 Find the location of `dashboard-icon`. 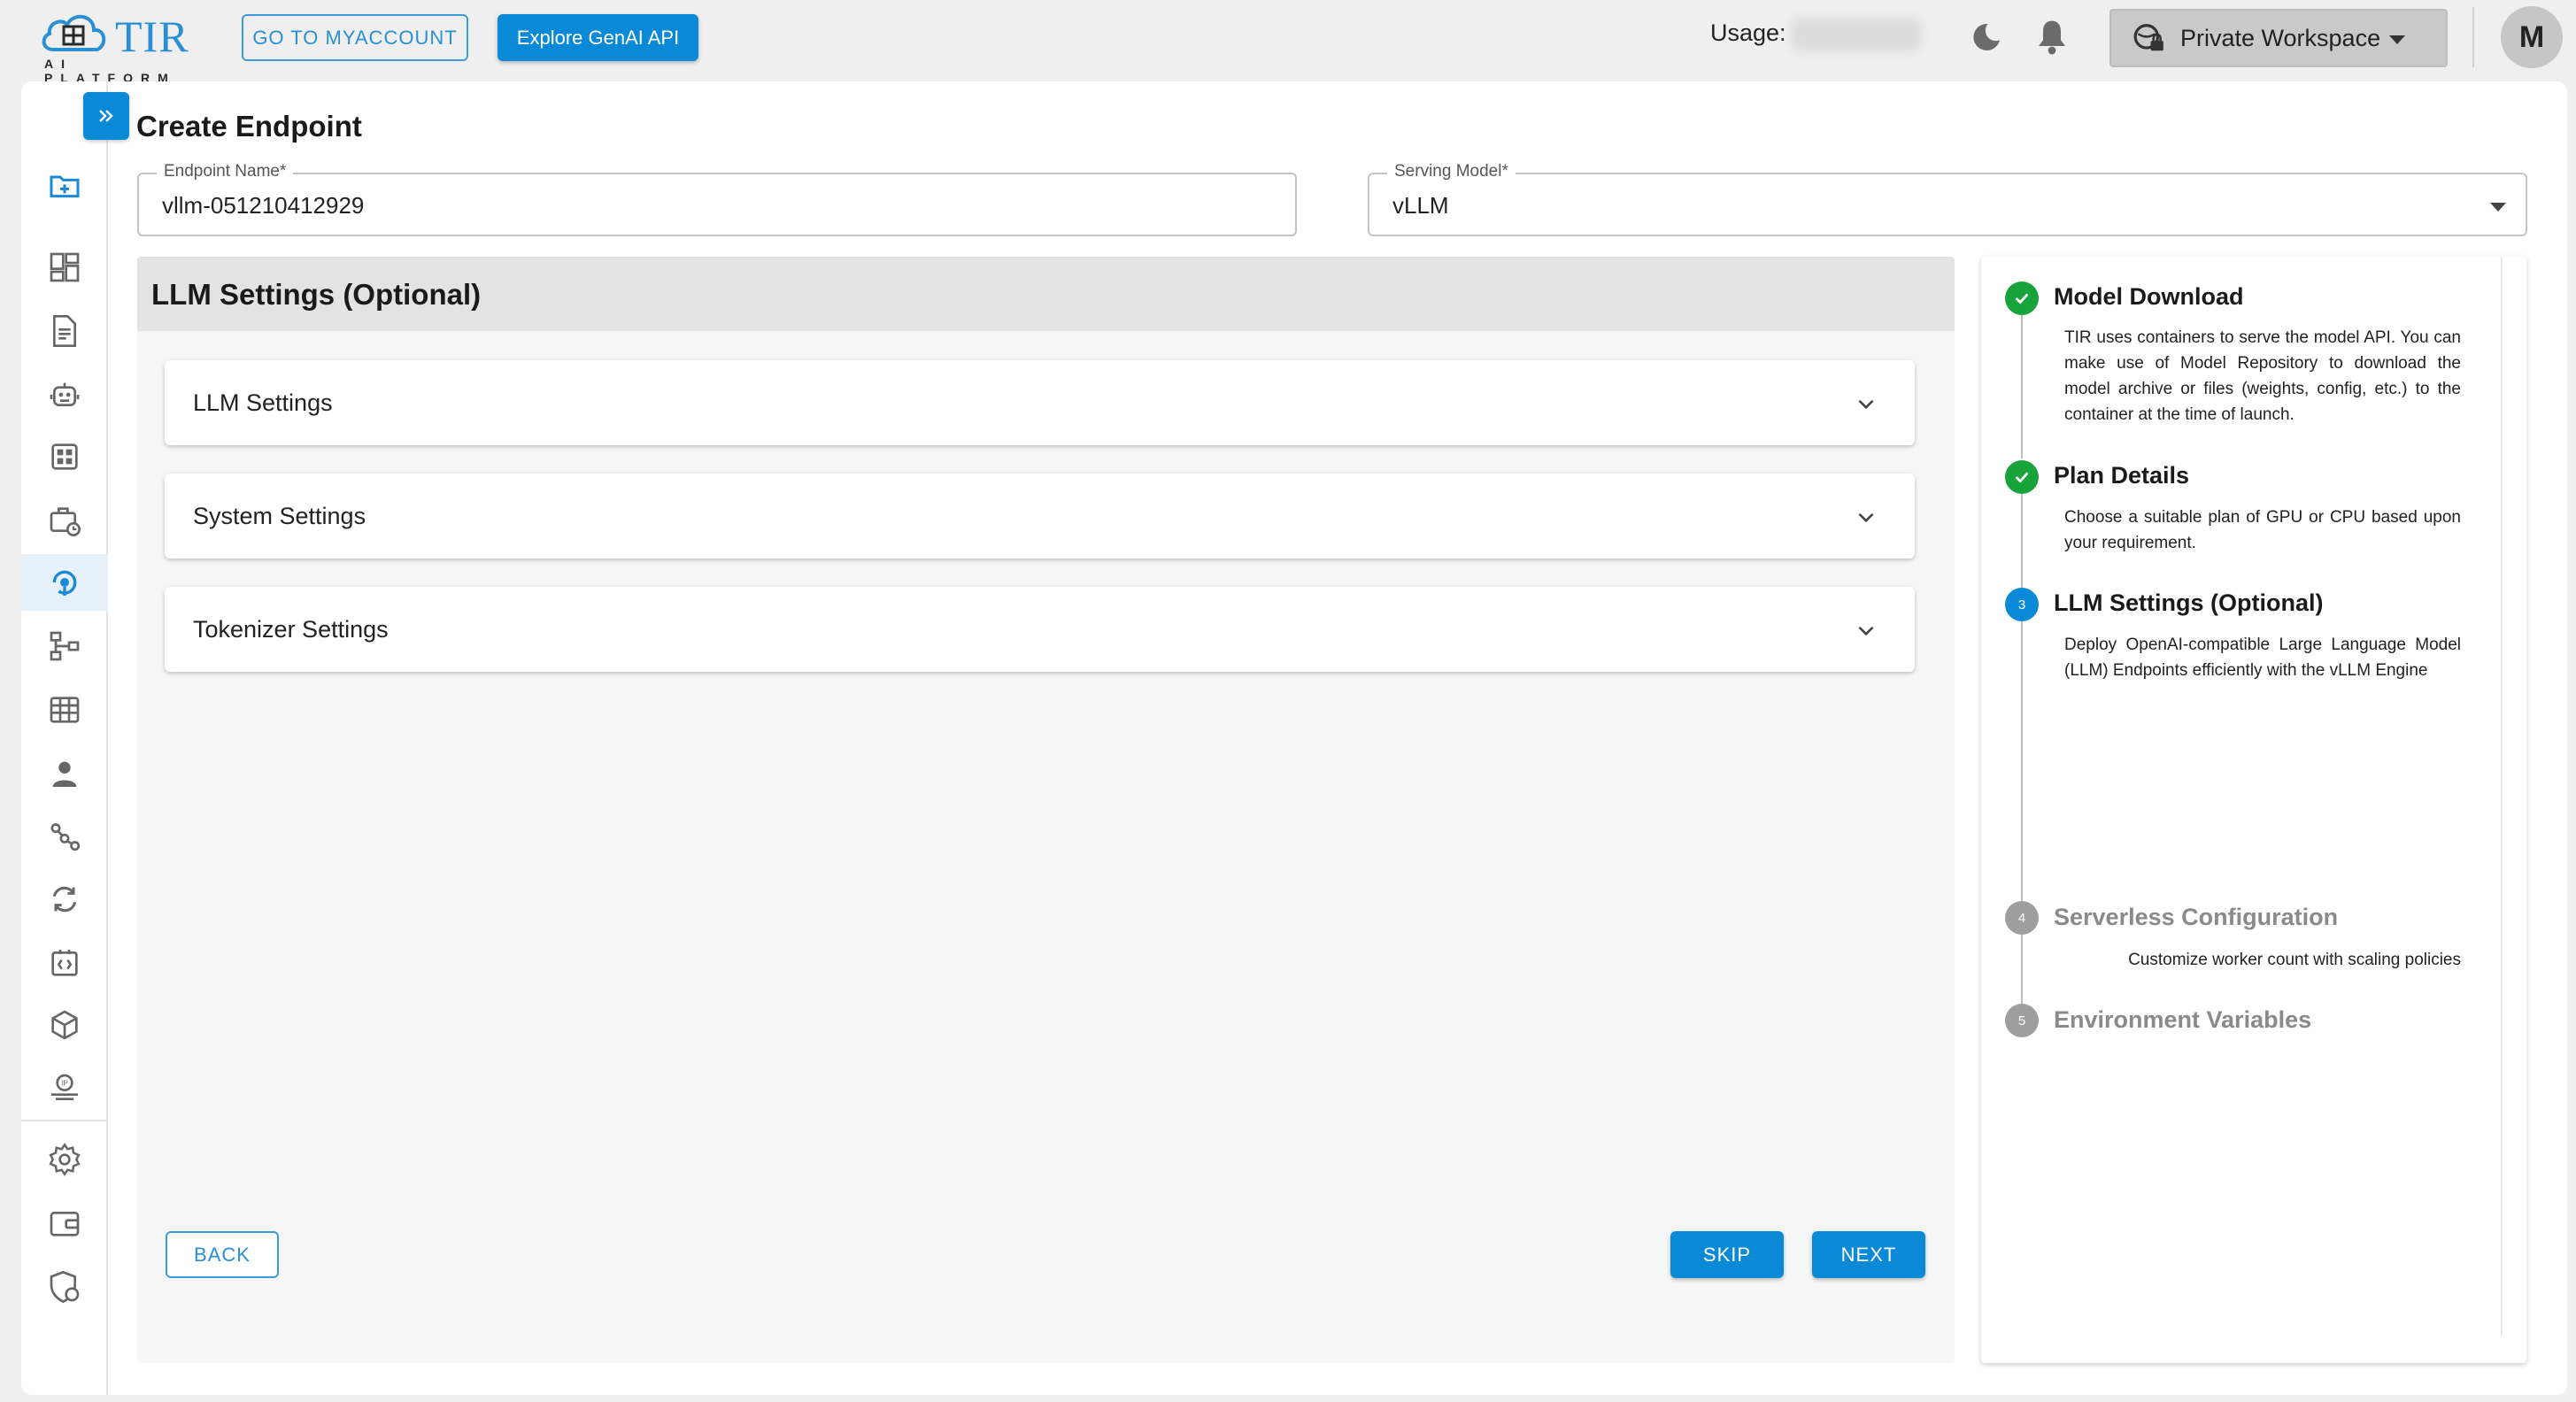

dashboard-icon is located at coordinates (65, 267).